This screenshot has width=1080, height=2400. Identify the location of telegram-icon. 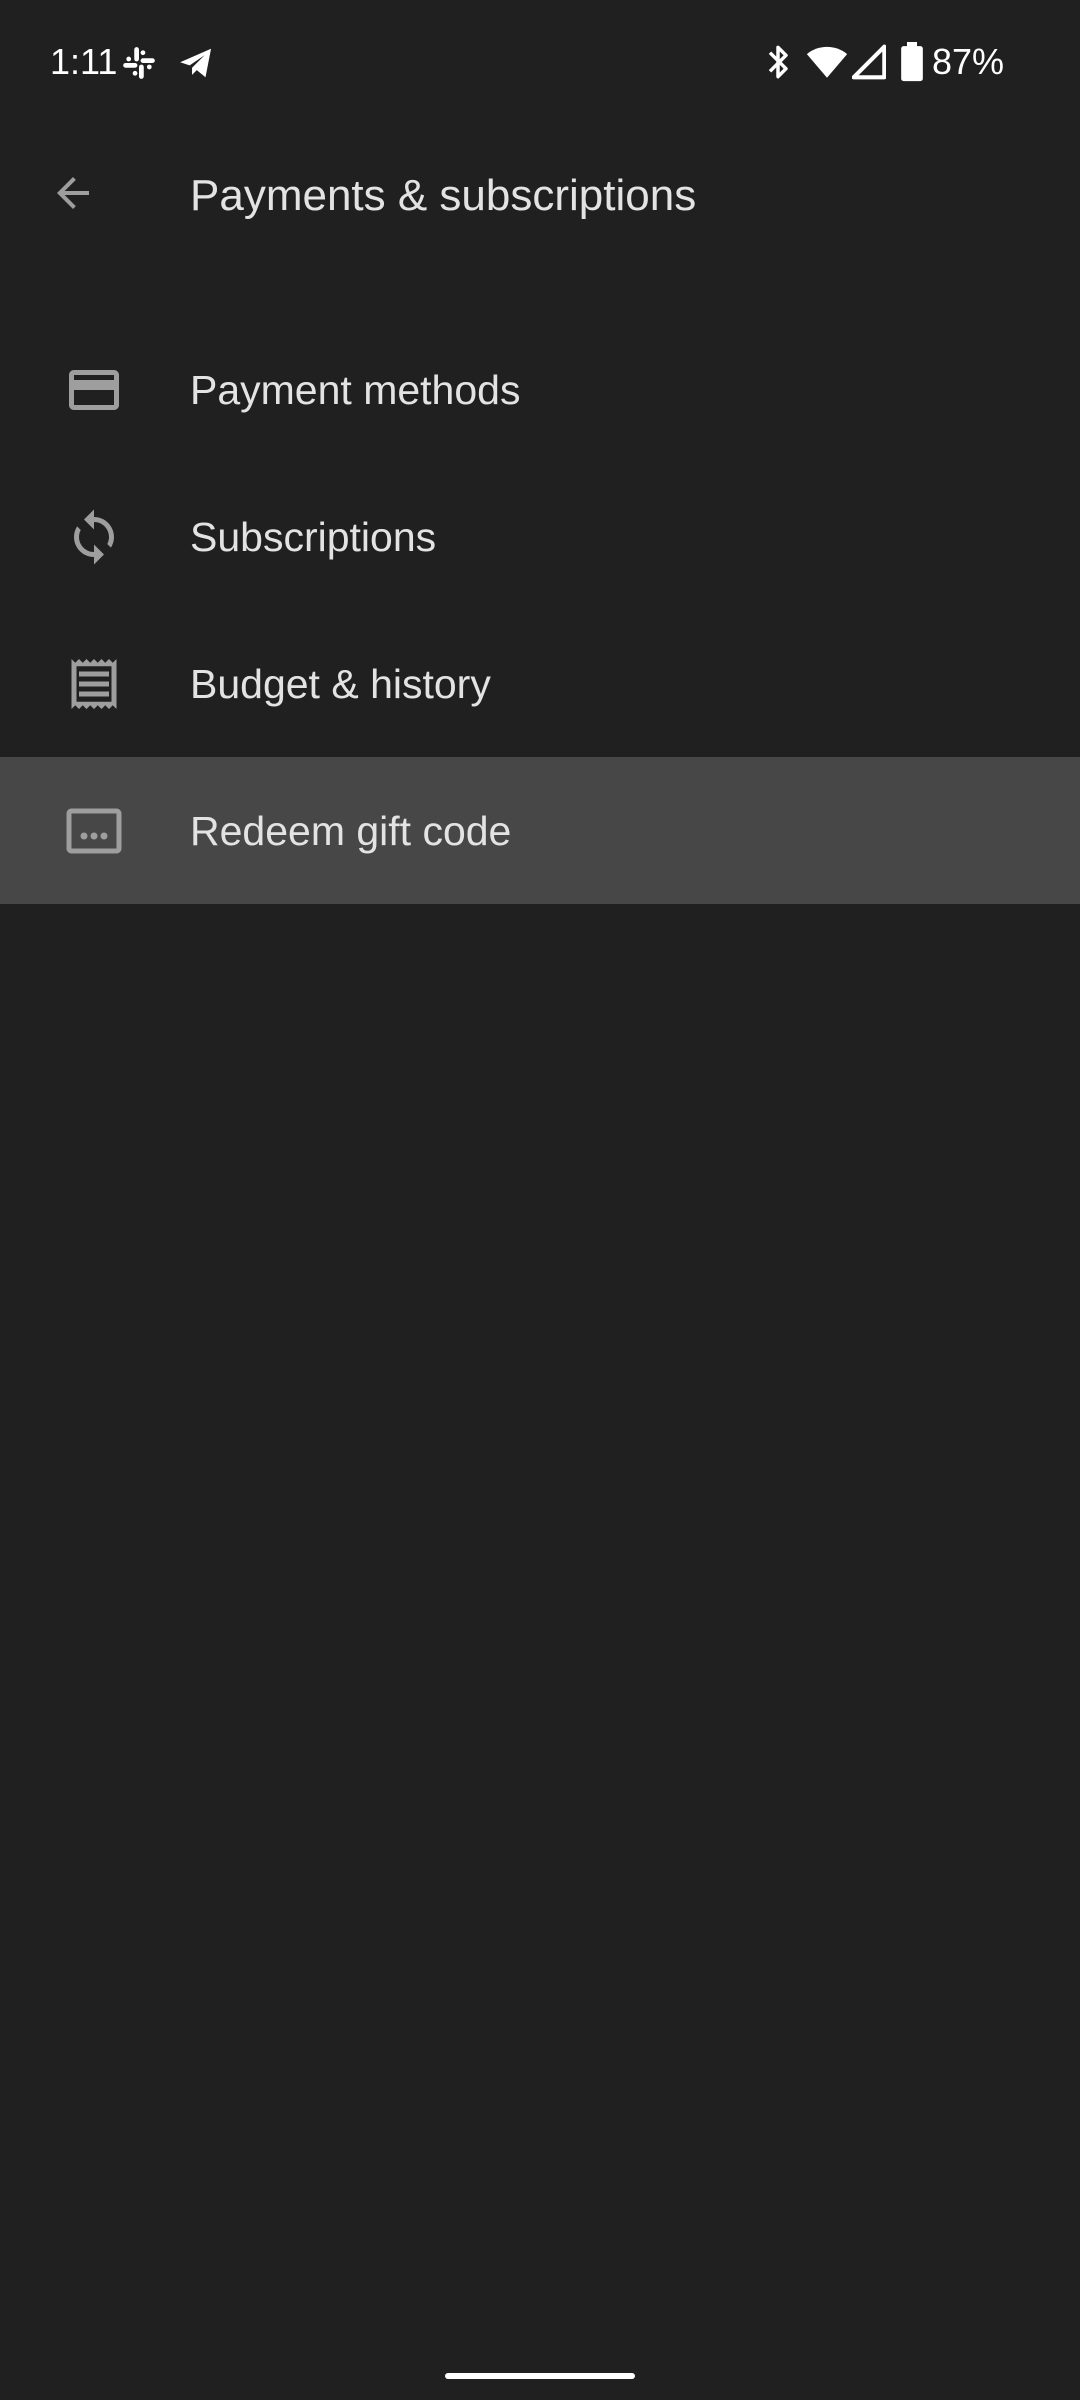
(196, 63).